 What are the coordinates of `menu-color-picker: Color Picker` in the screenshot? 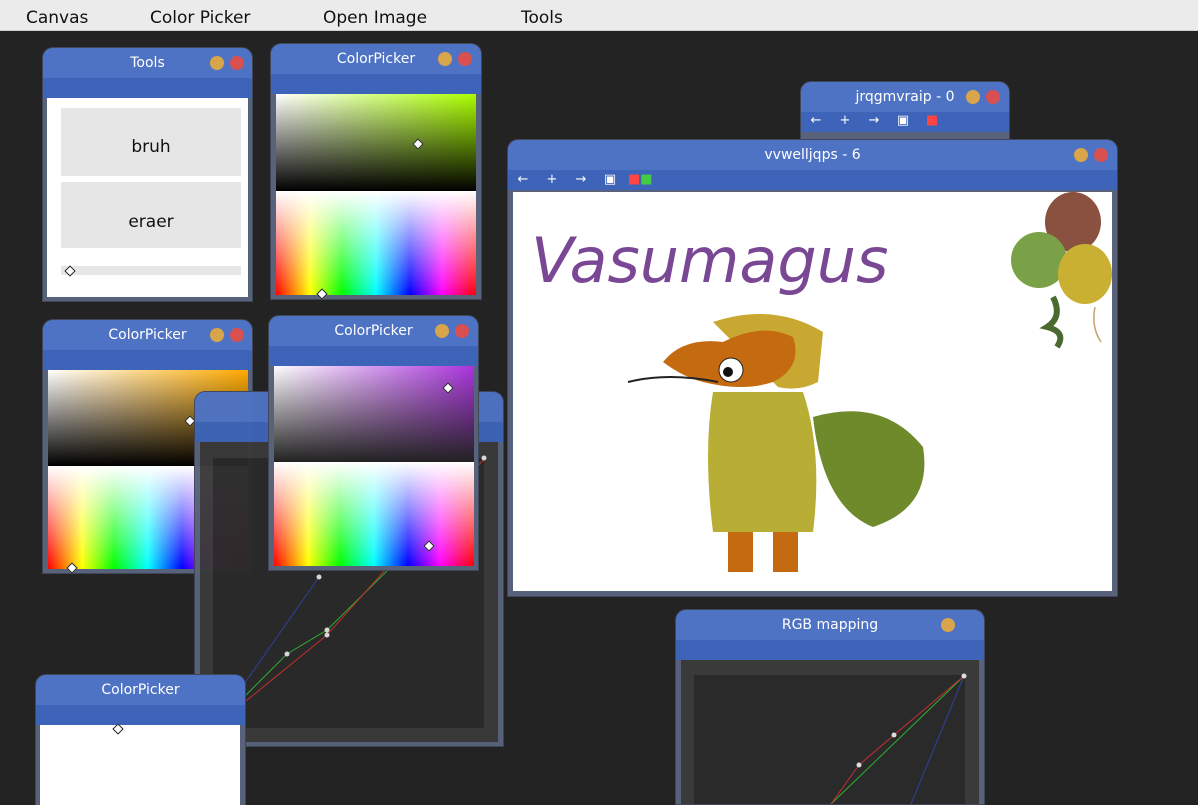 It's located at (200, 18).